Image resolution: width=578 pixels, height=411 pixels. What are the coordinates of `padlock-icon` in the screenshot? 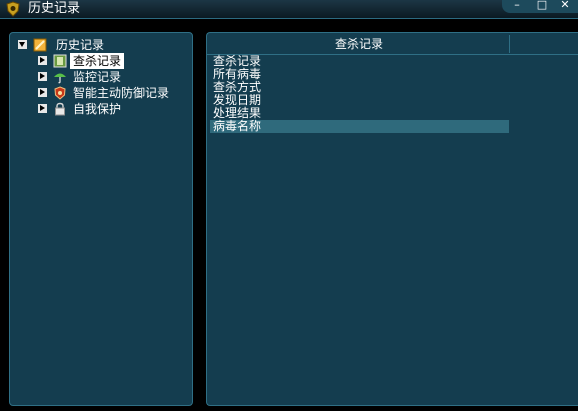 It's located at (60, 109).